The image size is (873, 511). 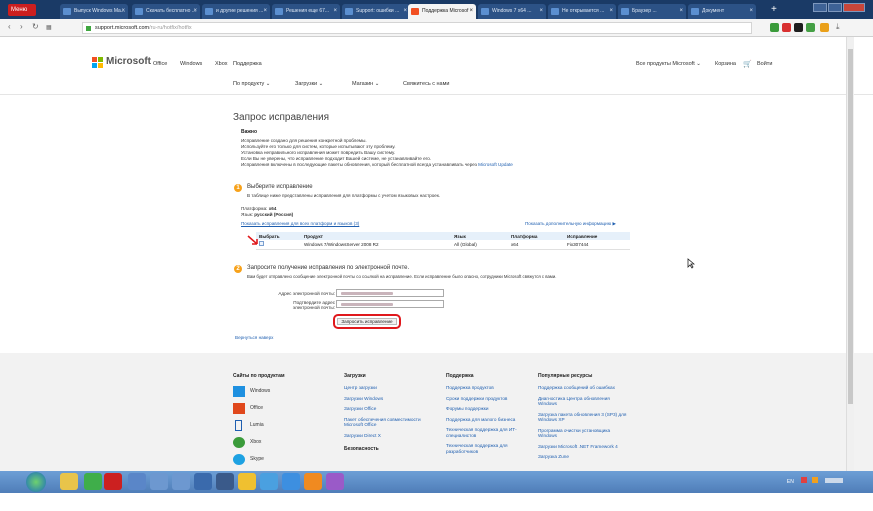 I want to click on footer-link: Загрузки Office, so click(x=390, y=409).